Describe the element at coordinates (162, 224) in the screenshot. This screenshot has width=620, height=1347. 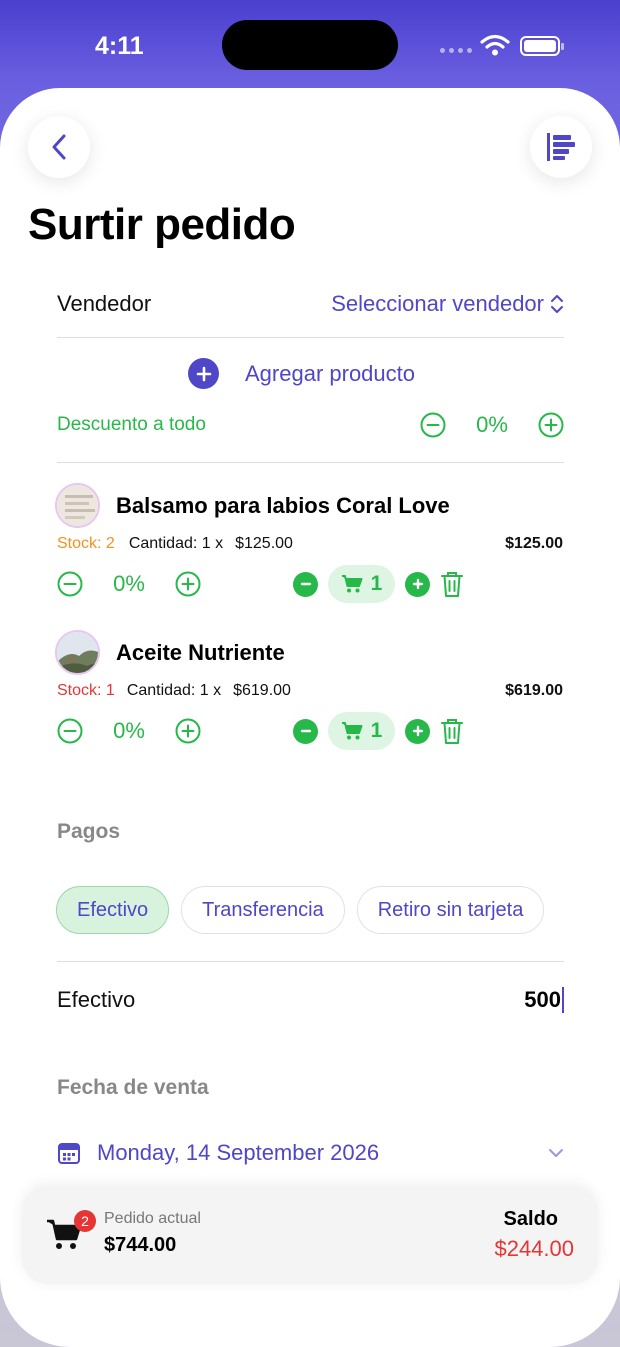
I see `page-title: Surtir pedido` at that location.